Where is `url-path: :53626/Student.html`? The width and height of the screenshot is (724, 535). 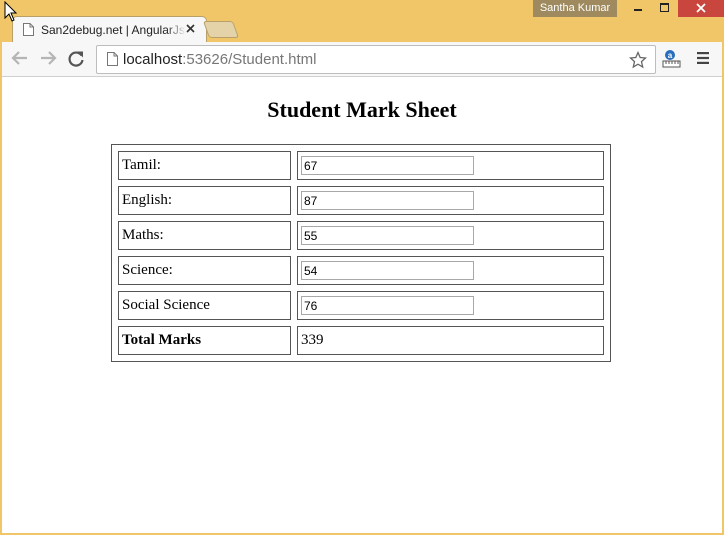
url-path: :53626/Student.html is located at coordinates (249, 59).